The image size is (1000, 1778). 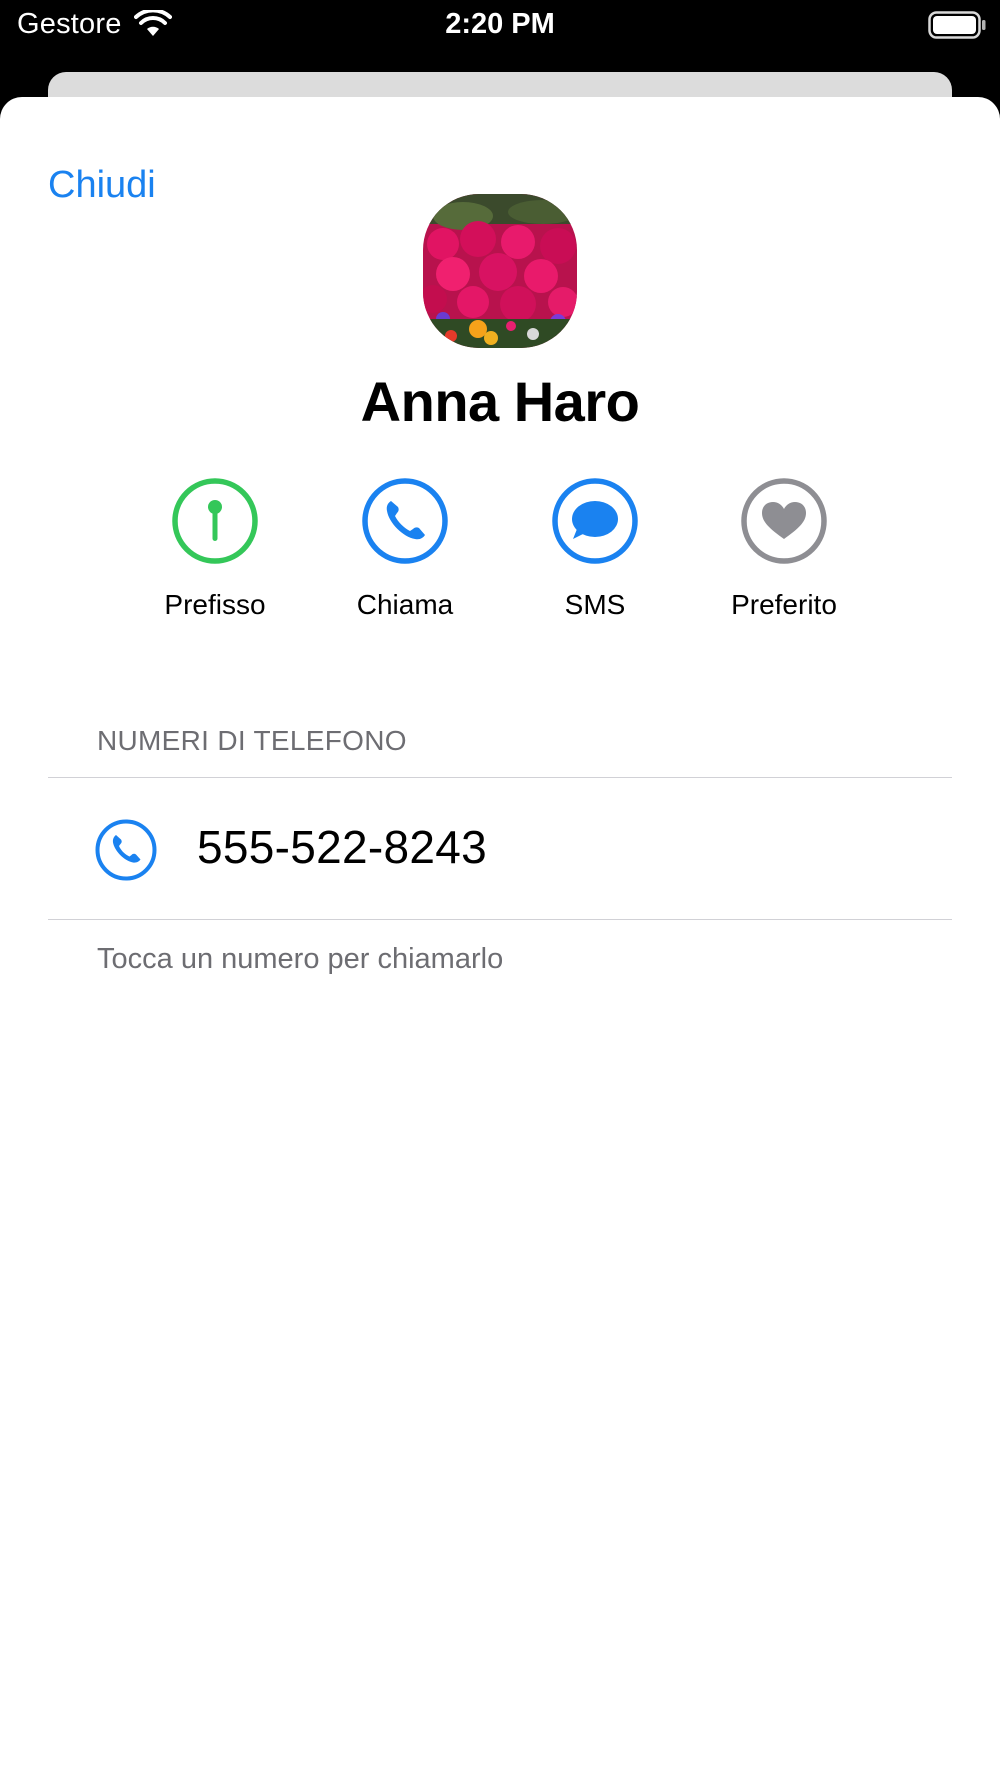 What do you see at coordinates (405, 604) in the screenshot?
I see `call-label: Chiama` at bounding box center [405, 604].